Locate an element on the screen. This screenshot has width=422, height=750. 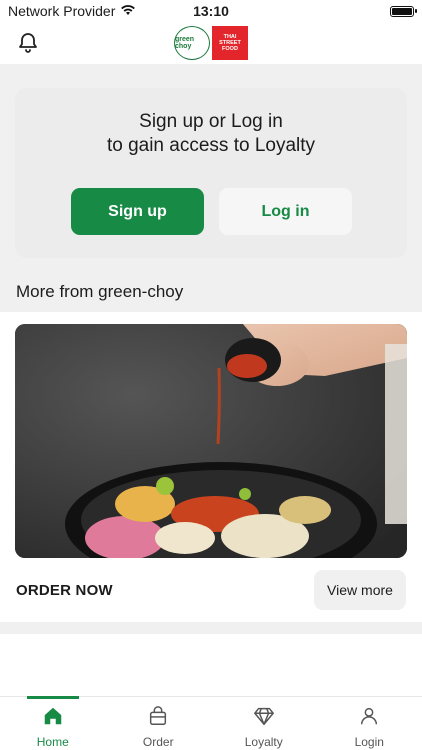
thai-street-food-logo: THAI STREET FOOD is located at coordinates (230, 43).